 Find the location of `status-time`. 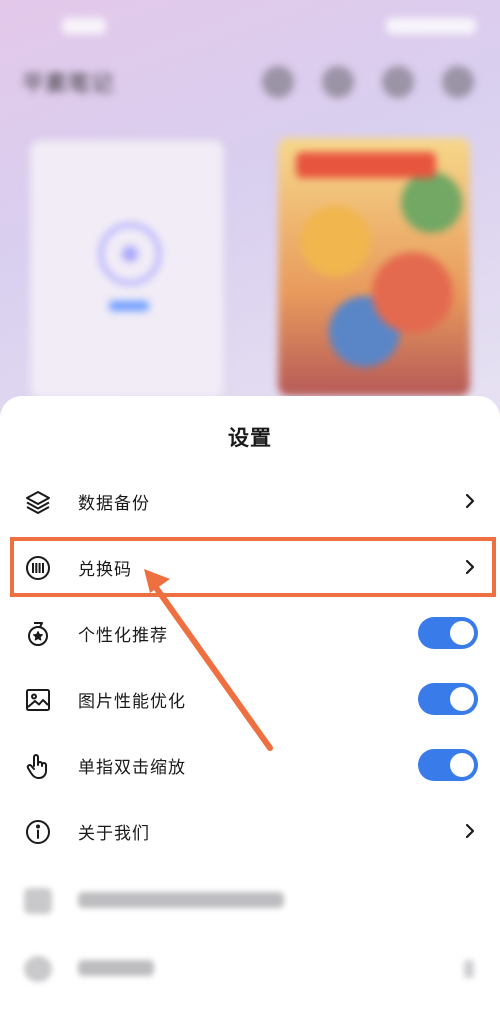

status-time is located at coordinates (84, 26).